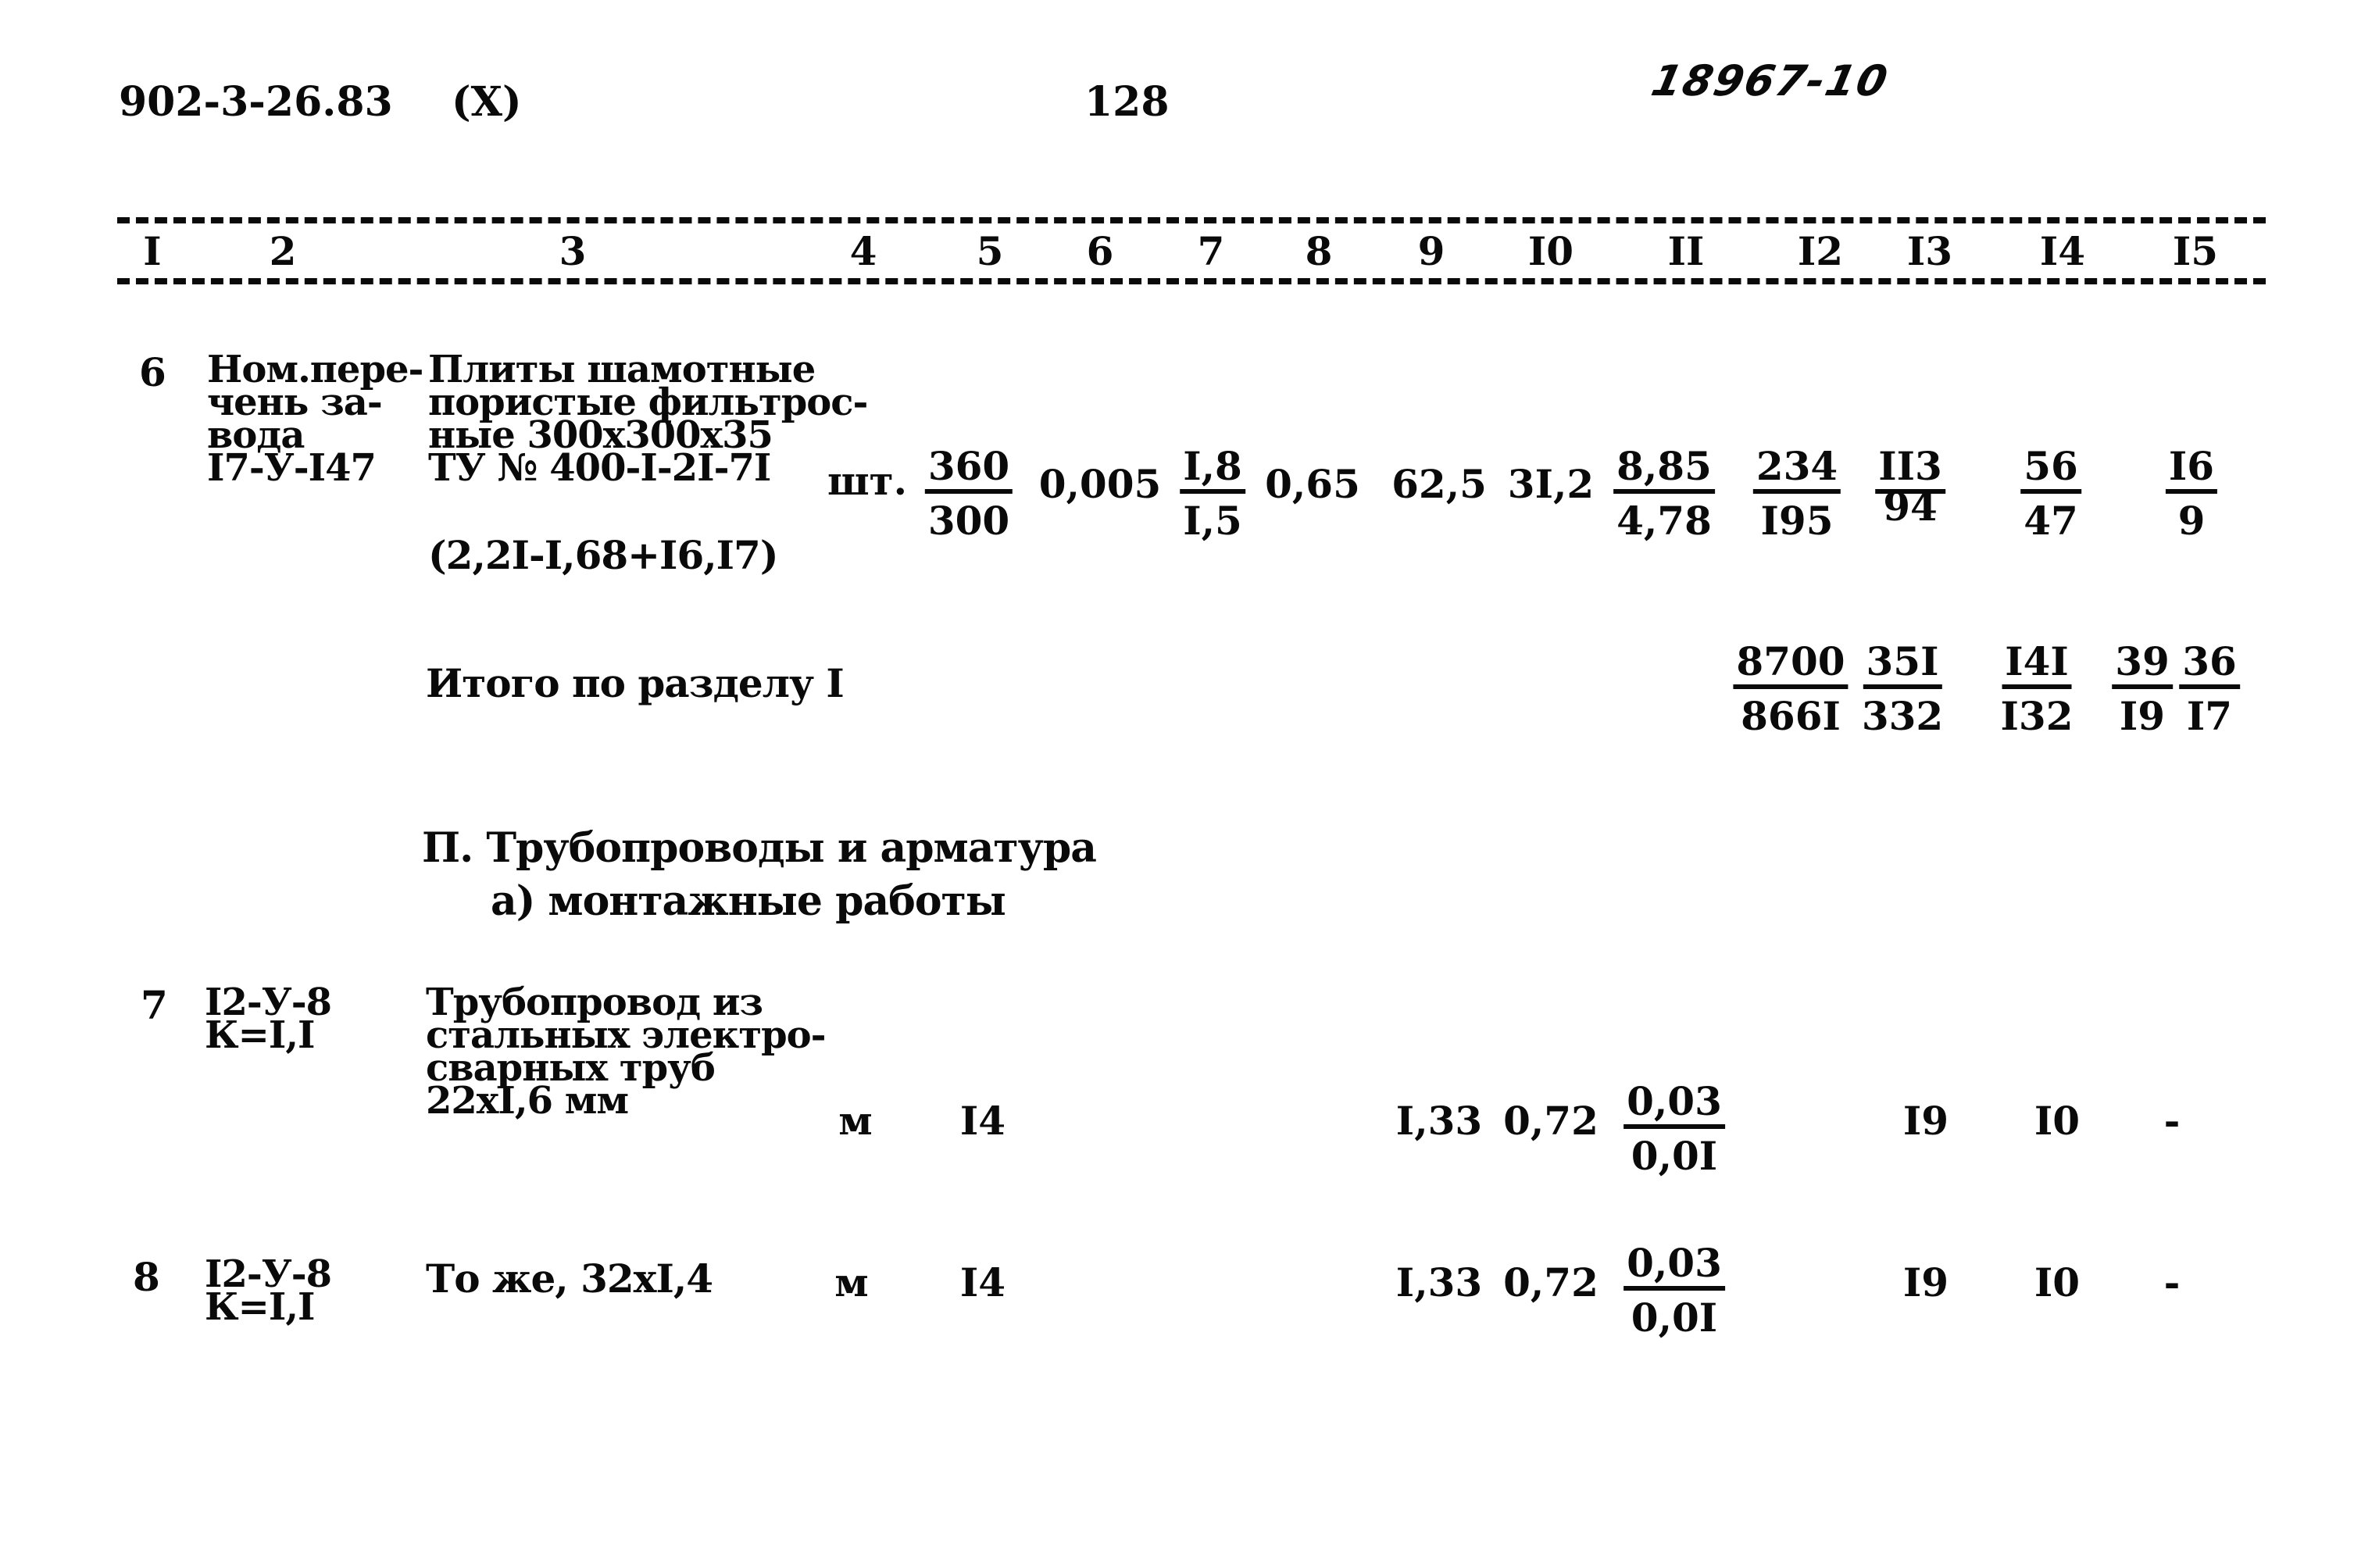  What do you see at coordinates (2142, 689) in the screenshot?
I see `fraction-cell: 39 I9` at bounding box center [2142, 689].